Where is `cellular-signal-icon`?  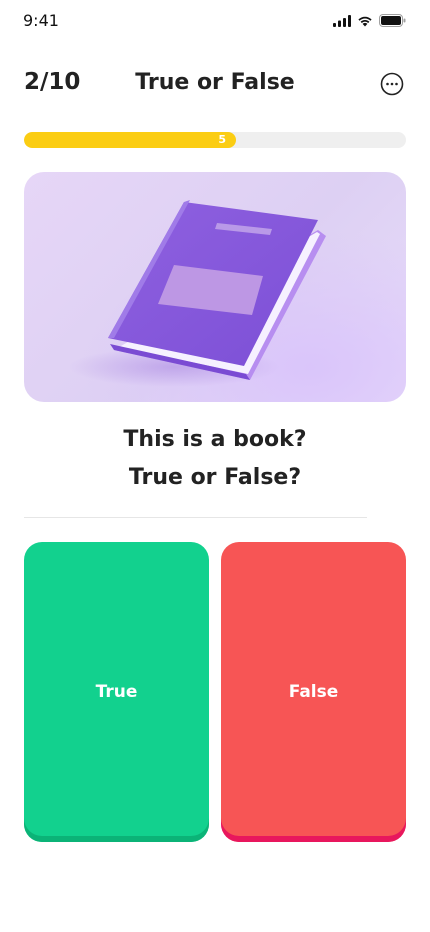 cellular-signal-icon is located at coordinates (342, 20).